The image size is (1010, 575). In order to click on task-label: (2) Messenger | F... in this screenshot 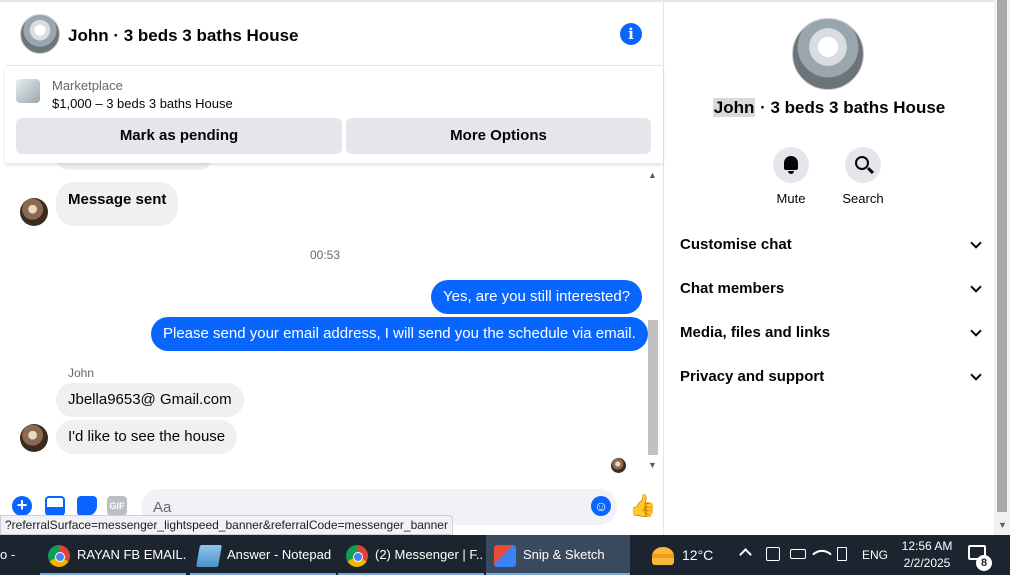, I will do `click(429, 554)`.